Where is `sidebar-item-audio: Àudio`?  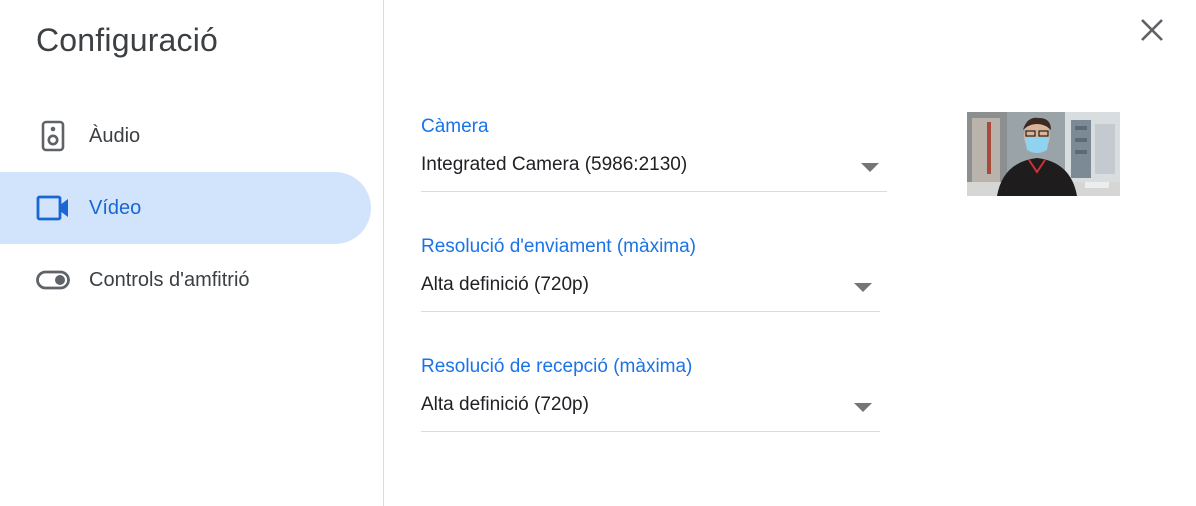 sidebar-item-audio: Àudio is located at coordinates (185, 136).